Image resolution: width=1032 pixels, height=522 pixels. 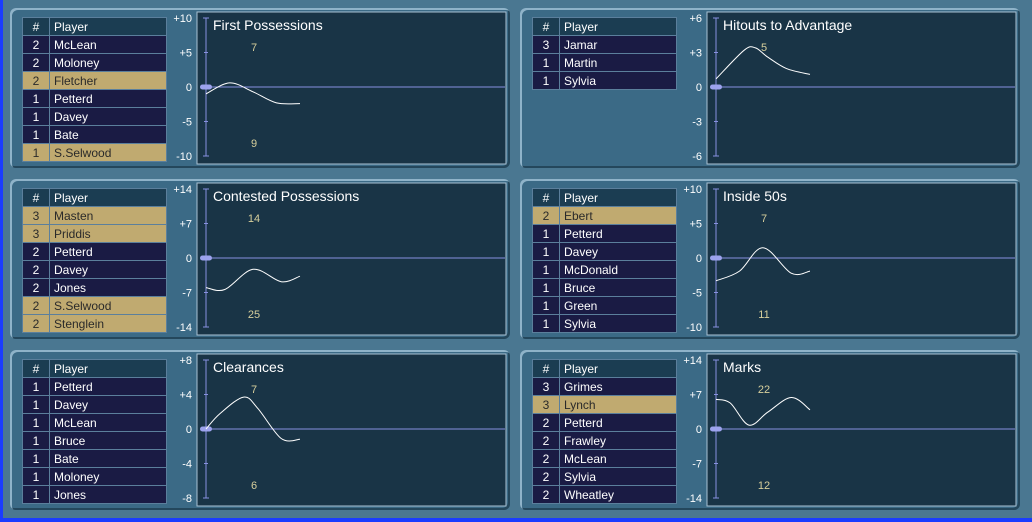 What do you see at coordinates (94, 287) in the screenshot?
I see `table-row: 2 Jones` at bounding box center [94, 287].